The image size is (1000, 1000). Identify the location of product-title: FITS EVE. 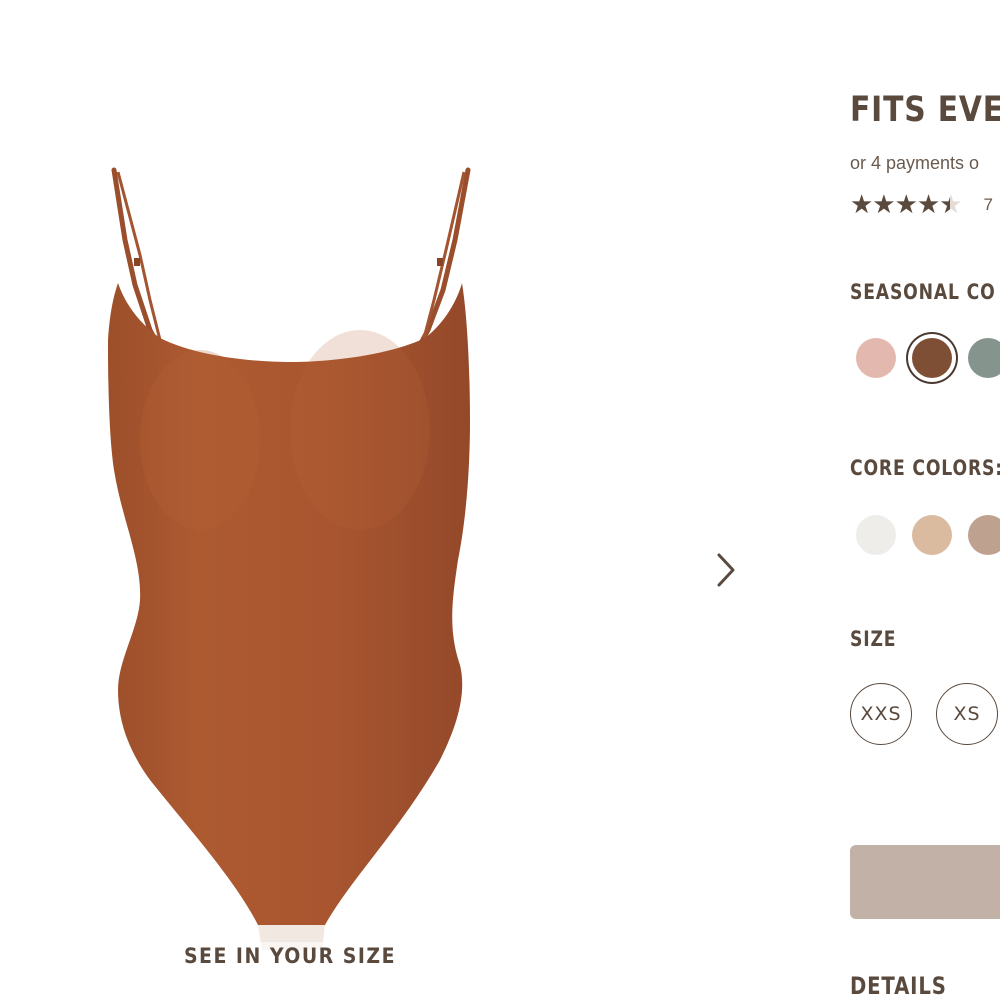
(925, 110).